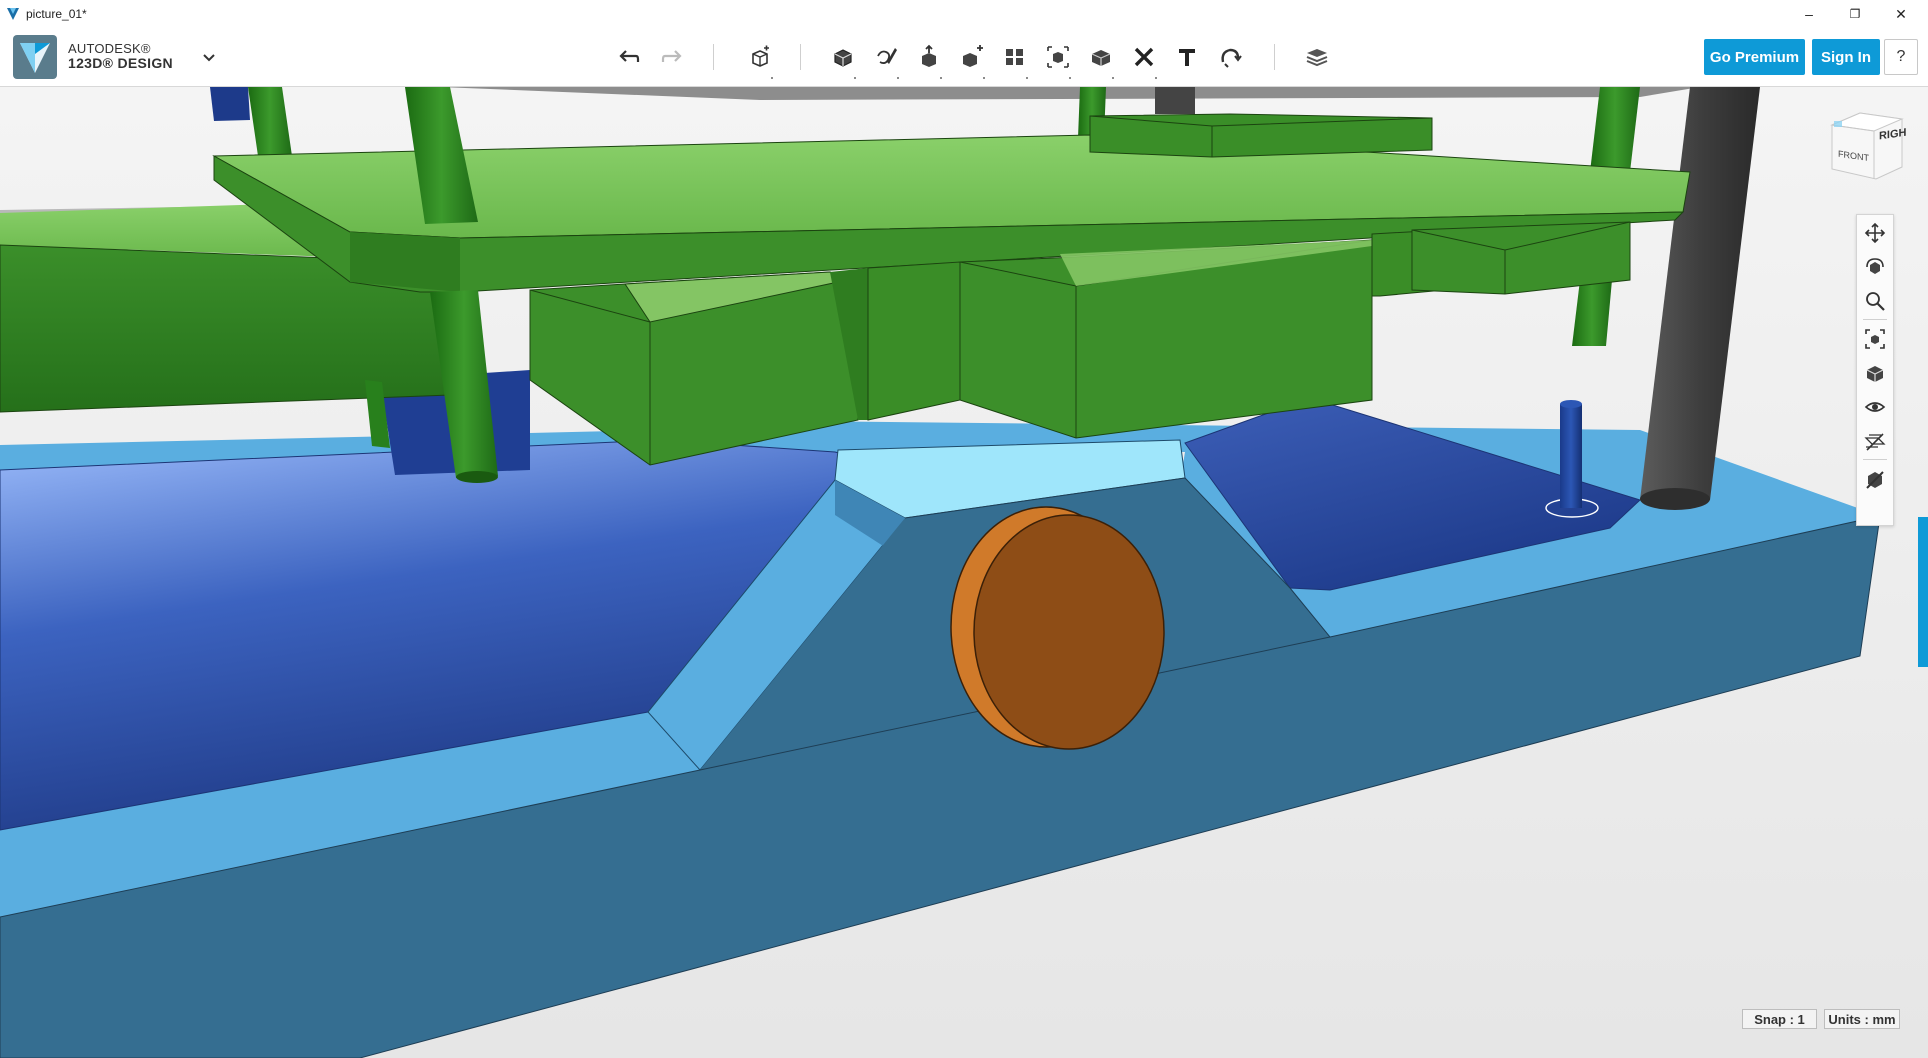 This screenshot has width=1928, height=1058. I want to click on delete-button, so click(1144, 59).